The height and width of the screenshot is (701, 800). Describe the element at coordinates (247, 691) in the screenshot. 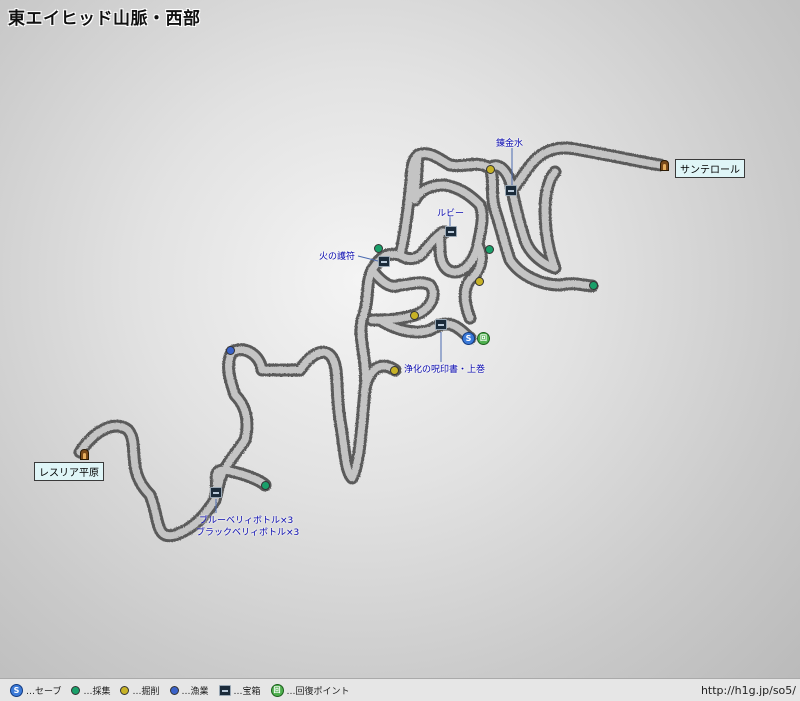

I see `legend-label: …宝箱` at that location.